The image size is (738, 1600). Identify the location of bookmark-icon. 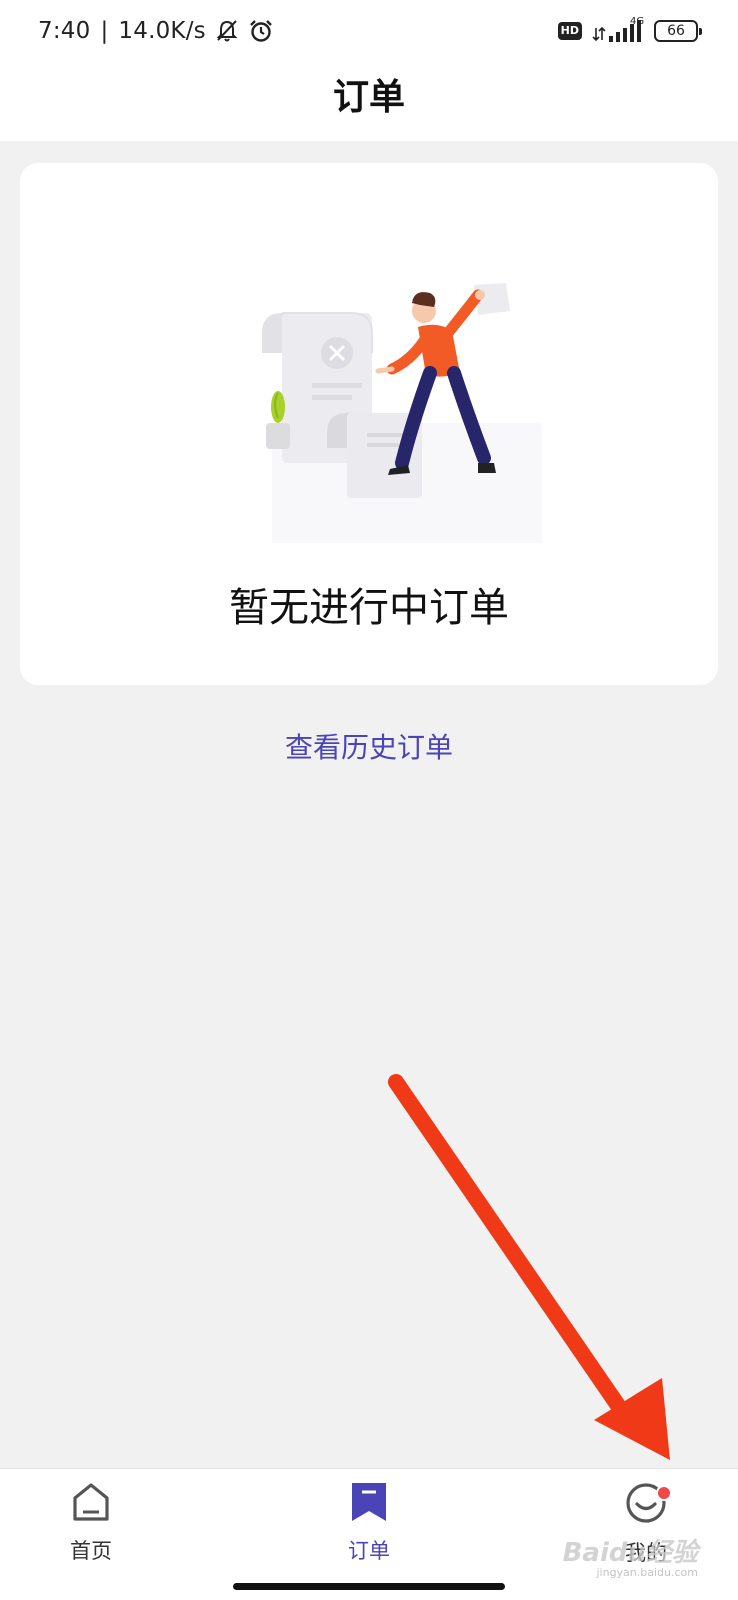
(369, 1504).